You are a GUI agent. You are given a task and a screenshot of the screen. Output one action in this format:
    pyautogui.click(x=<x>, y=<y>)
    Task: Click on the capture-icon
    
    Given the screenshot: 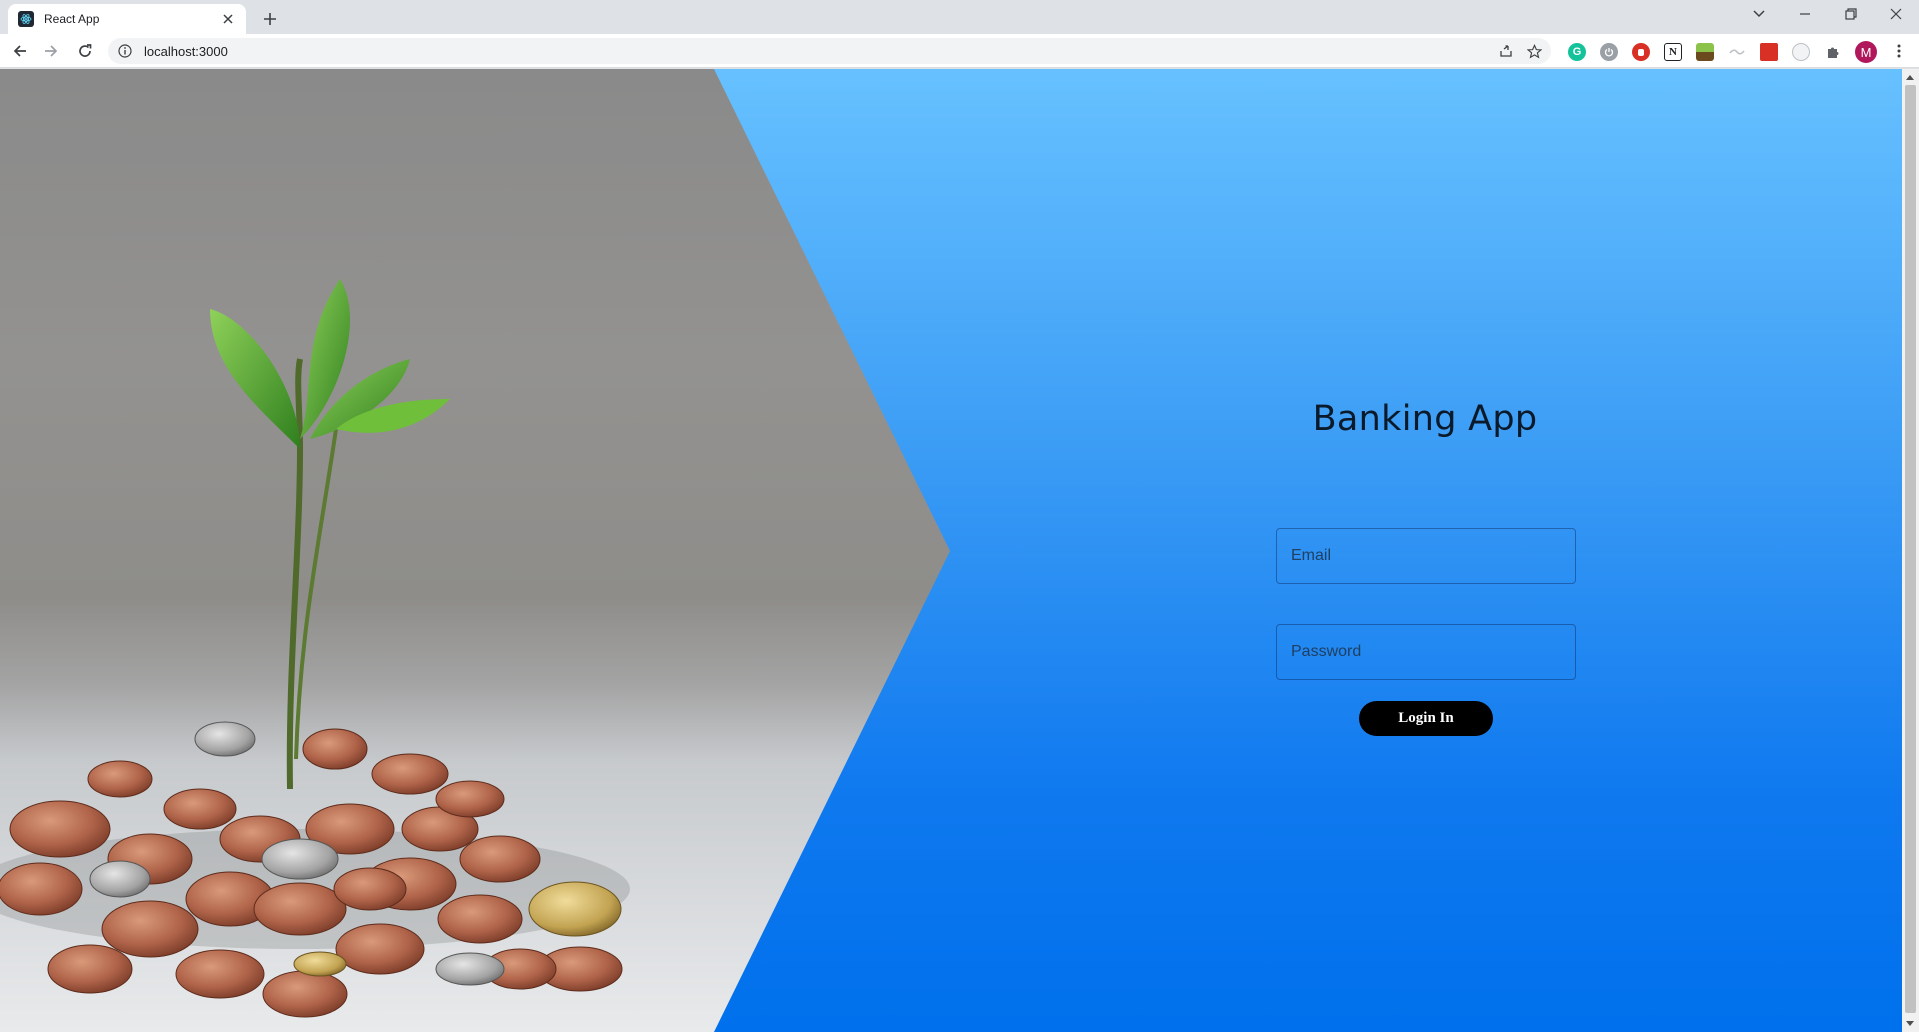 What is the action you would take?
    pyautogui.click(x=1801, y=52)
    